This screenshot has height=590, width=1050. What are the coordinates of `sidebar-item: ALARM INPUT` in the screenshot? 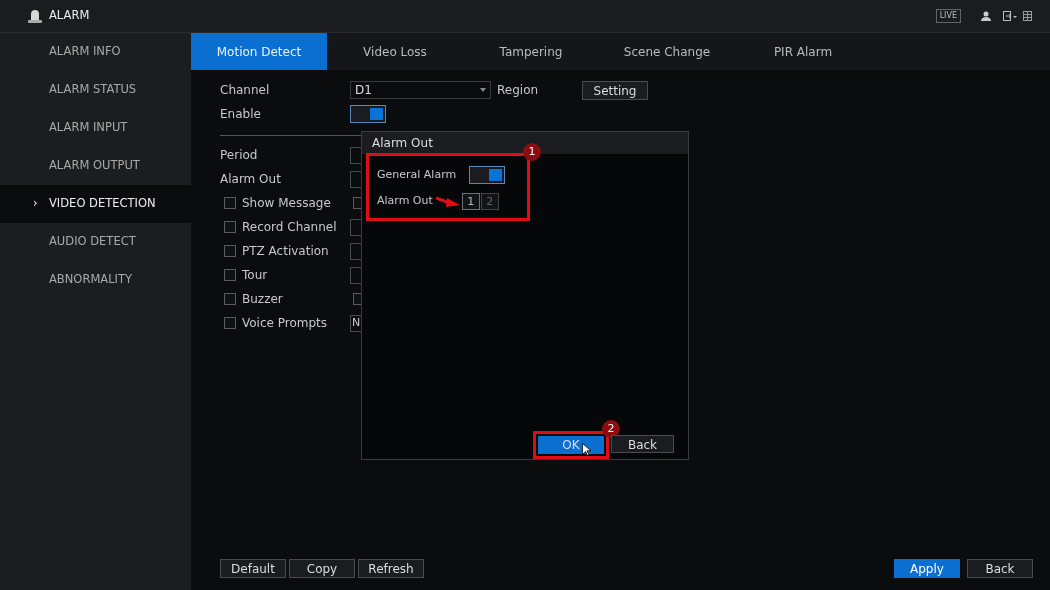 It's located at (95, 128).